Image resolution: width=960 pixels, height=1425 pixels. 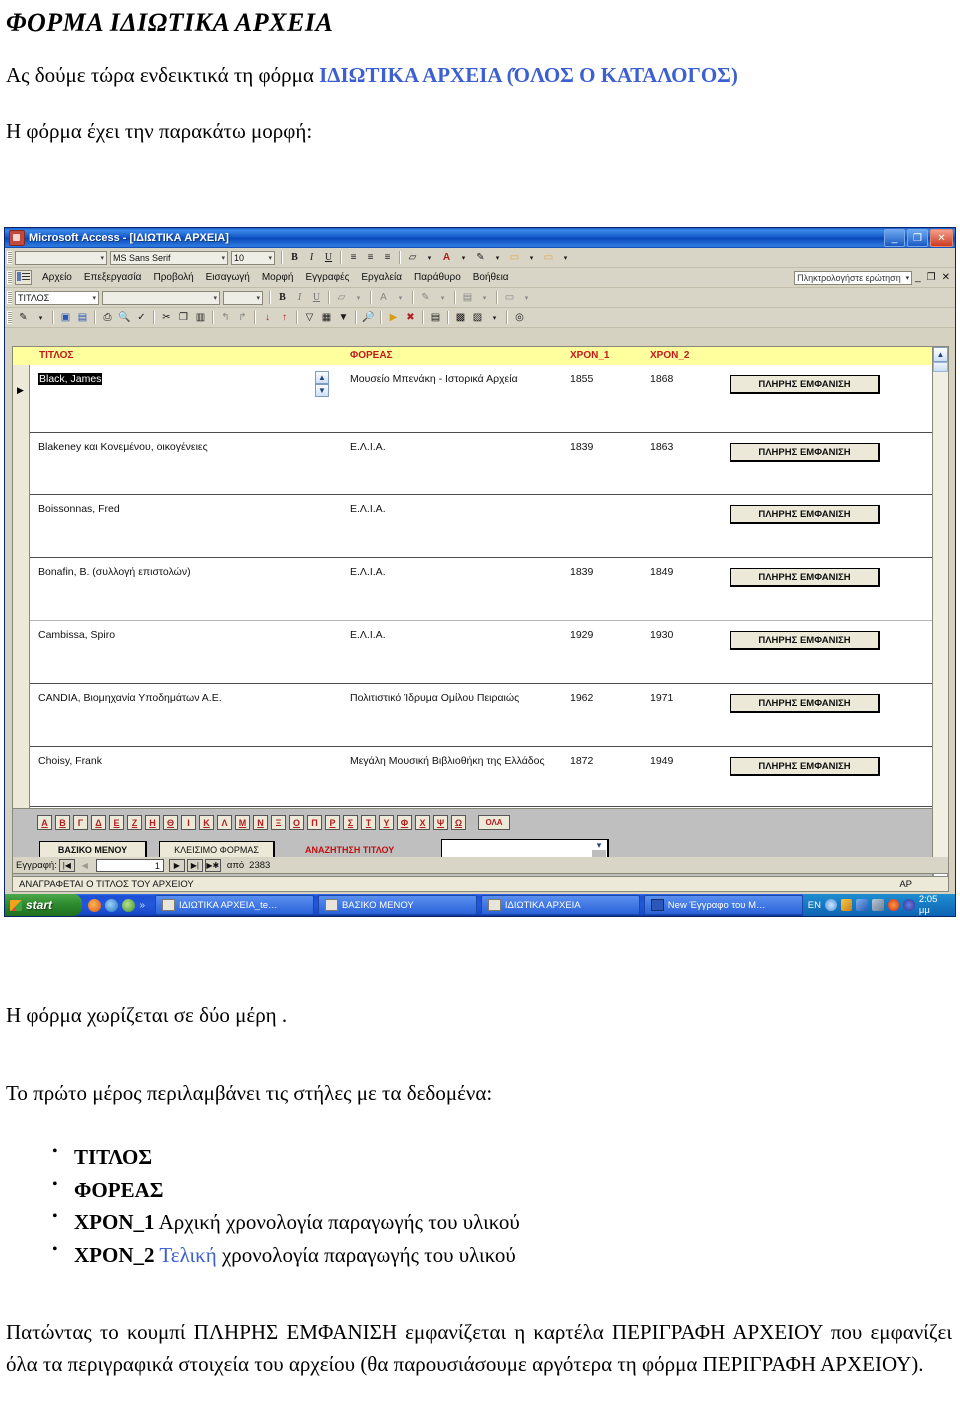 What do you see at coordinates (661, 379) in the screenshot?
I see `cell-xron2: 1868` at bounding box center [661, 379].